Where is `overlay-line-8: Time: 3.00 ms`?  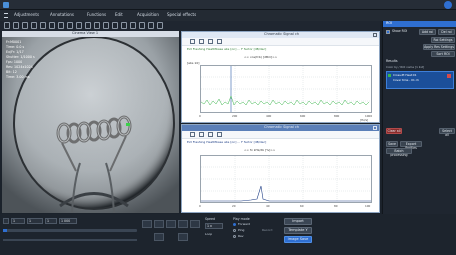 overlay-line-8: Time: 3.00 ms is located at coordinates (18, 77).